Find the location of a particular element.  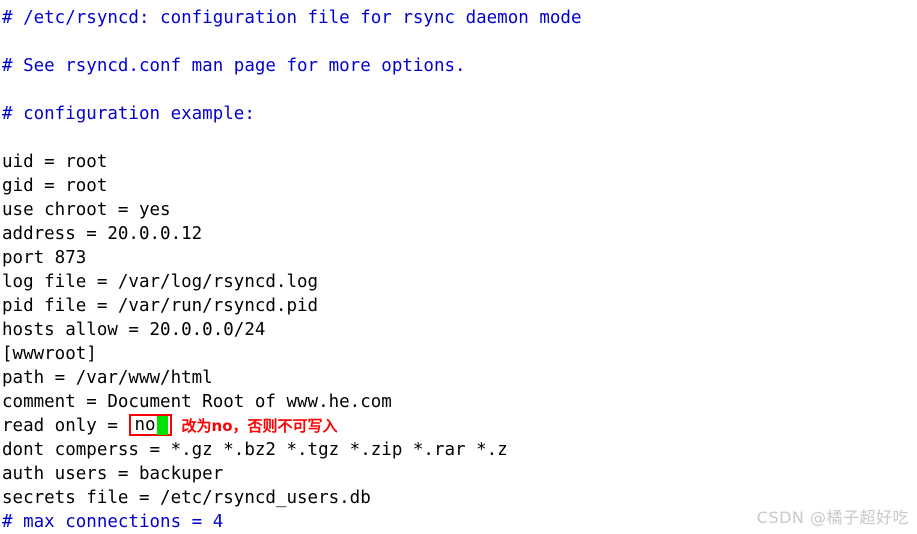

annotation-text: 改为no，否则不可写入 is located at coordinates (259, 426).